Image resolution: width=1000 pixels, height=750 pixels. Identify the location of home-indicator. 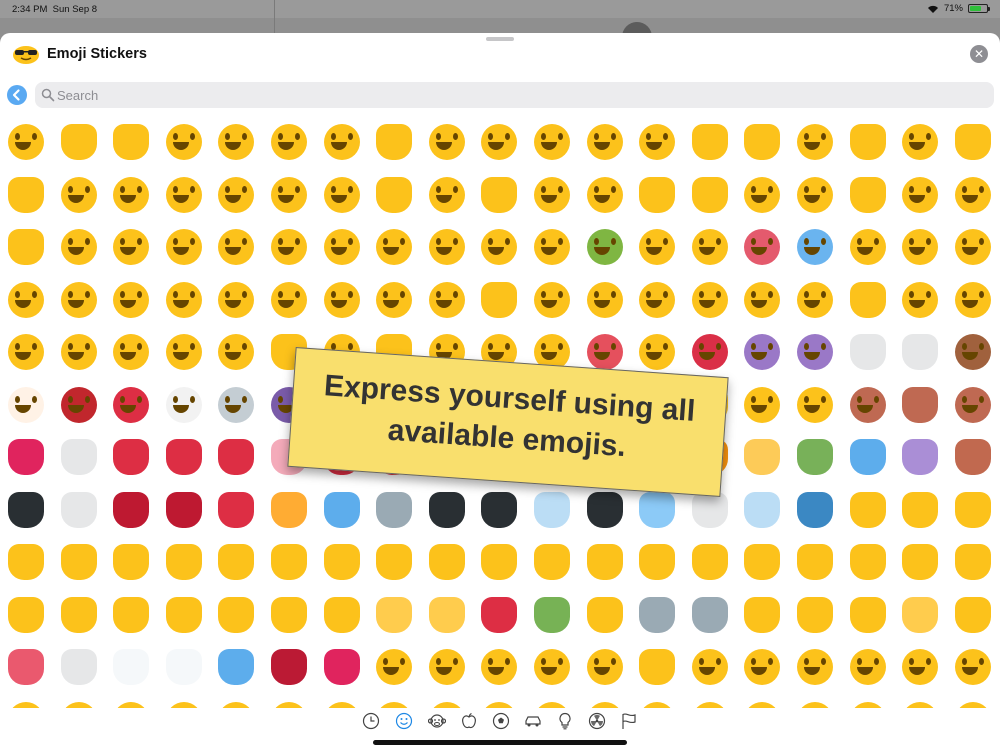
(500, 742).